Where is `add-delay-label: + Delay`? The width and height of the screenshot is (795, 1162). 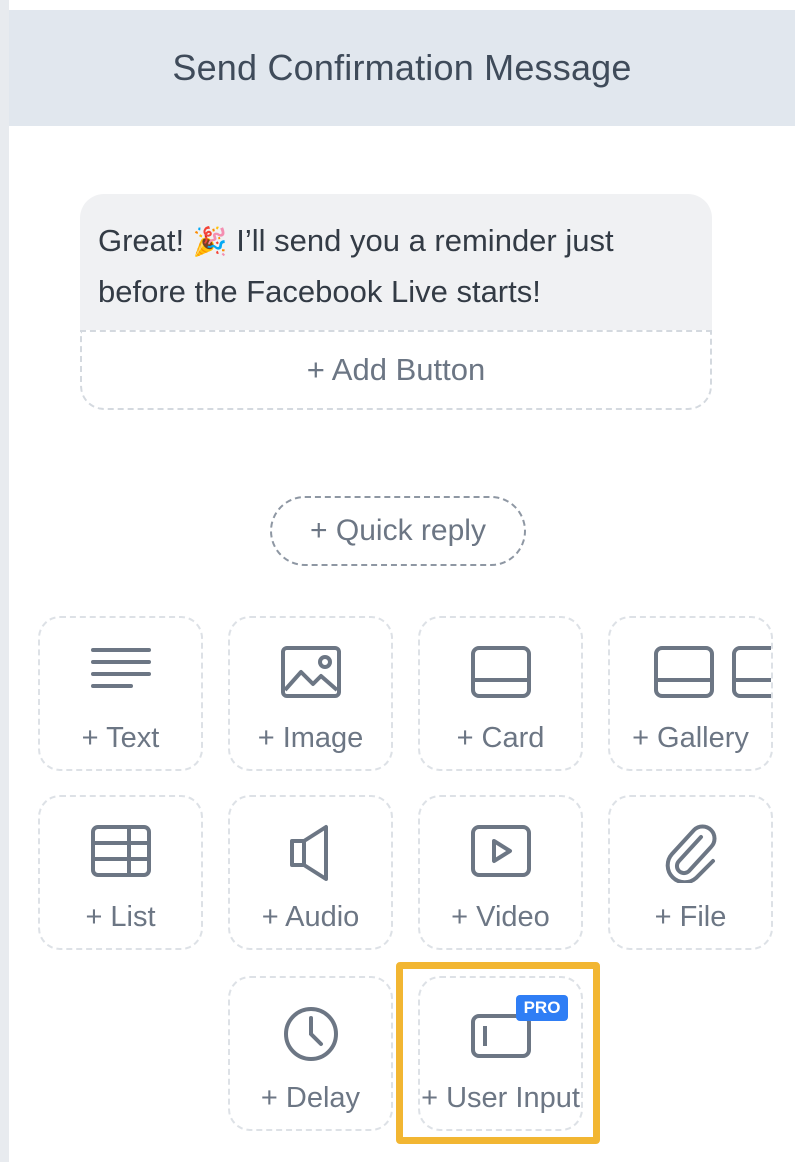
add-delay-label: + Delay is located at coordinates (310, 1098).